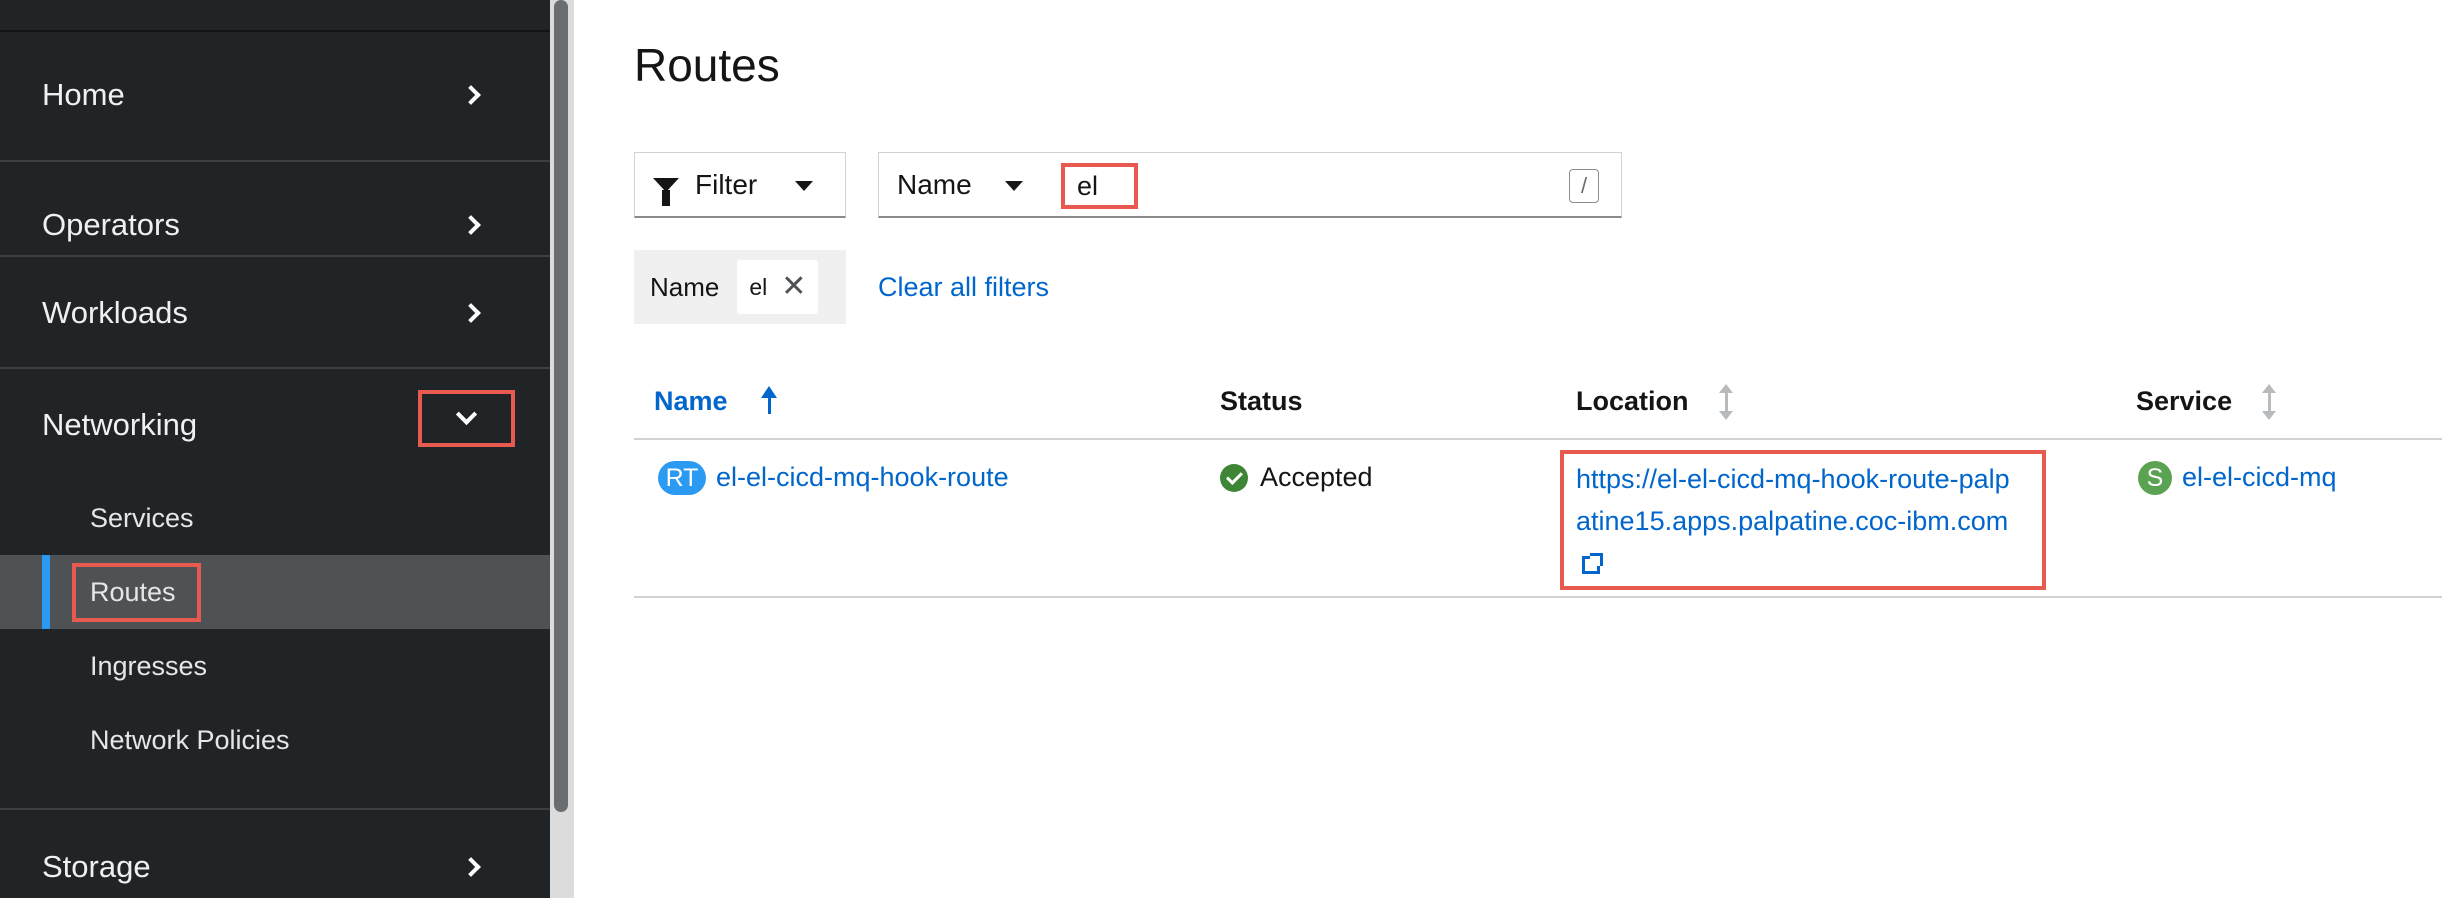 This screenshot has width=2442, height=898. What do you see at coordinates (963, 287) in the screenshot?
I see `clear-all-filters-link: Clear all filters` at bounding box center [963, 287].